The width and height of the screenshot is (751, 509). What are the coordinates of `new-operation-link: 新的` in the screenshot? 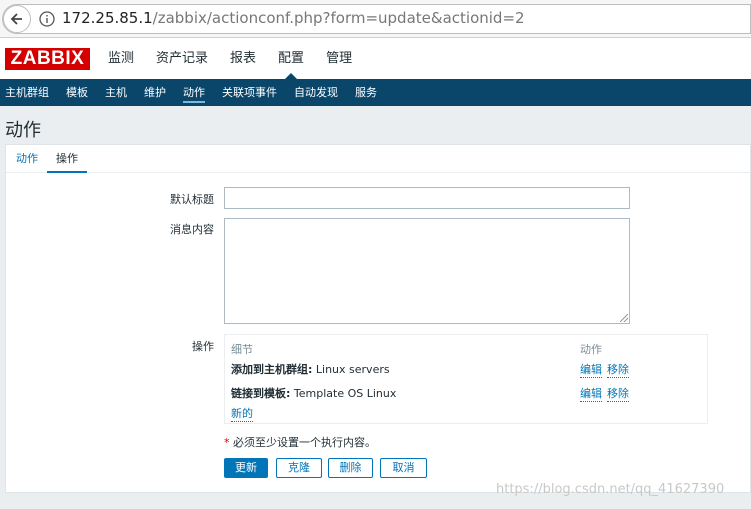 It's located at (242, 413).